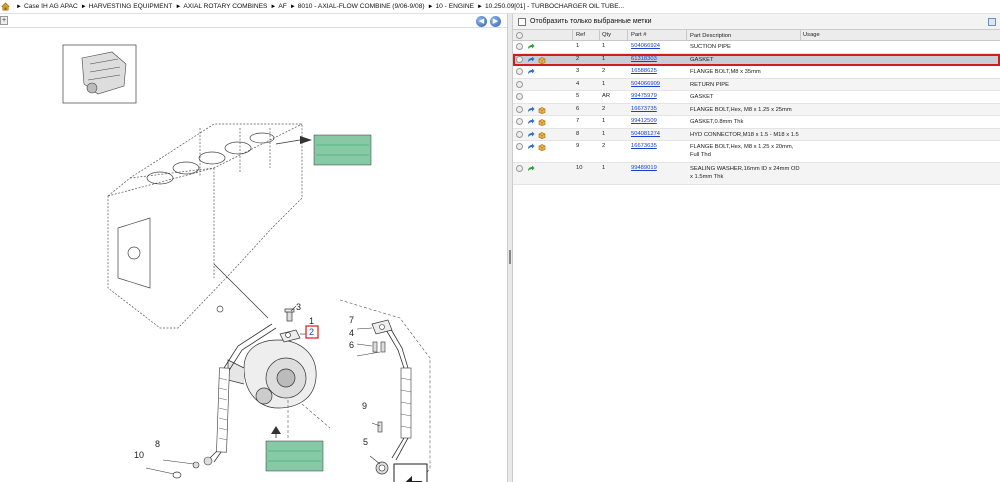 The width and height of the screenshot is (1000, 482). What do you see at coordinates (365, 442) in the screenshot?
I see `callout-5: 5` at bounding box center [365, 442].